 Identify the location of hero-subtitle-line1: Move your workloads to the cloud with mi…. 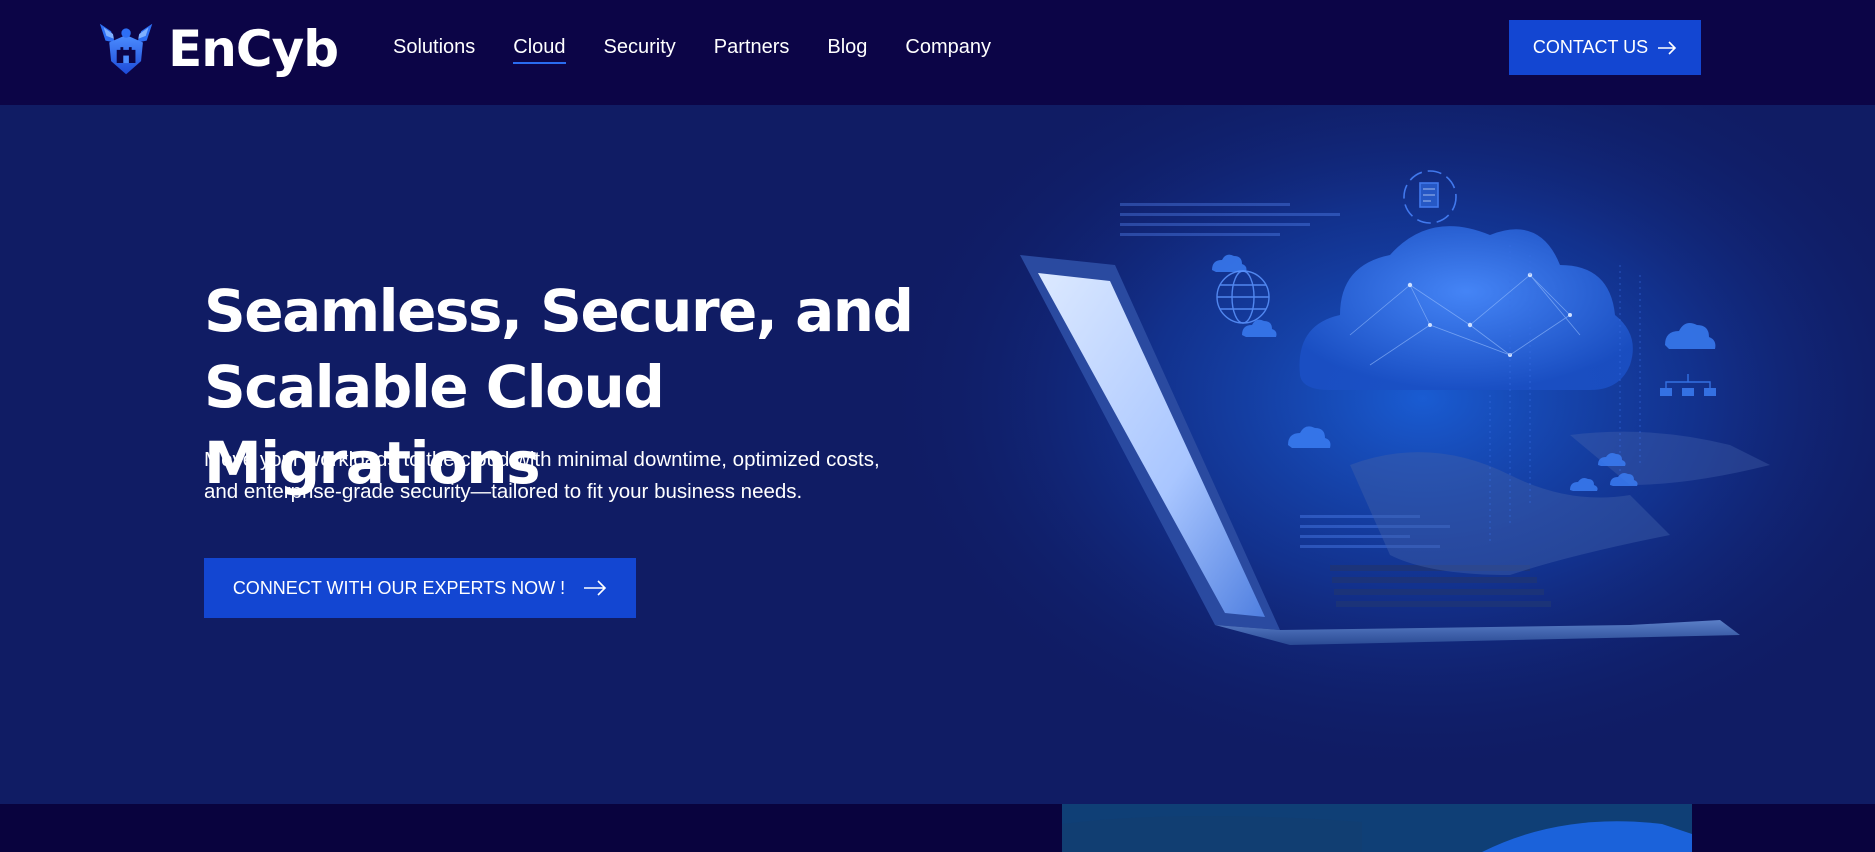
(542, 459).